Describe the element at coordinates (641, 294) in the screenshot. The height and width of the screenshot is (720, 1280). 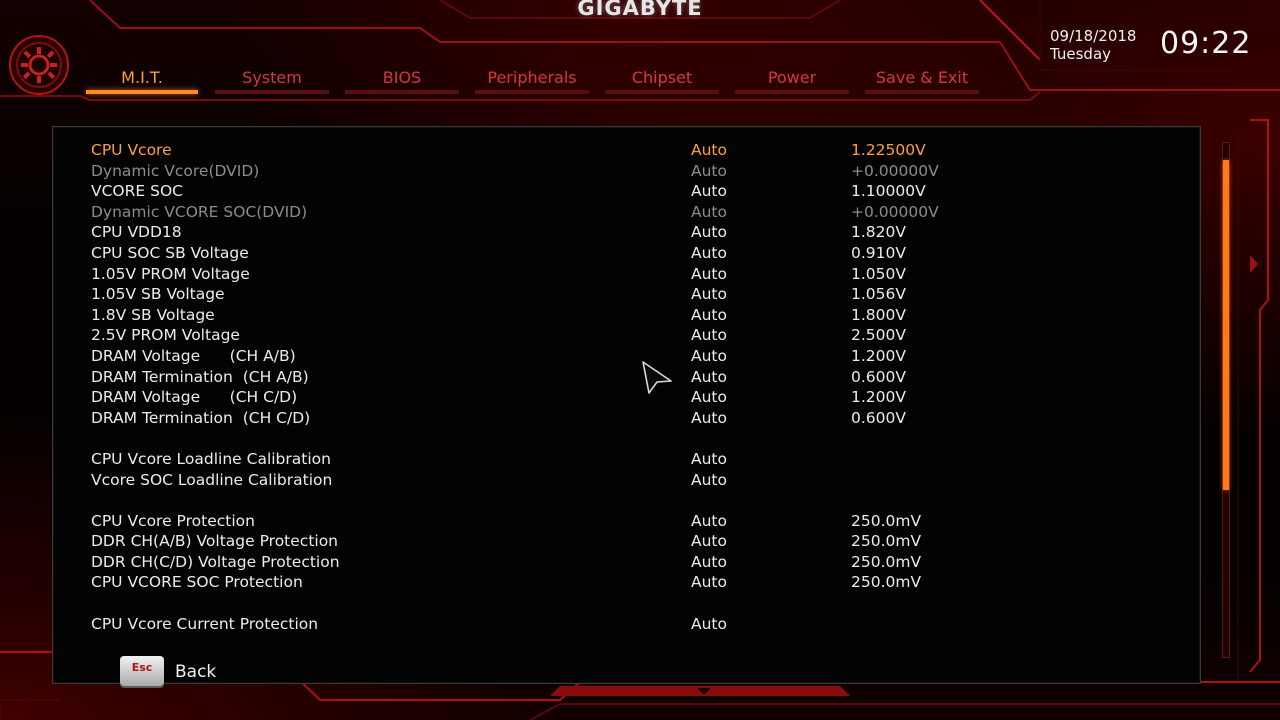
I see `setting-row: 1.05V SB Voltage Auto 1.056V` at that location.